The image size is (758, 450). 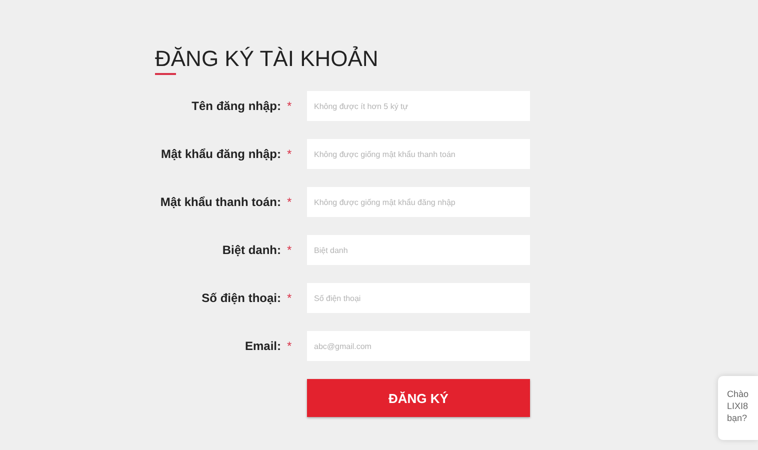 What do you see at coordinates (737, 418) in the screenshot?
I see `chat-text: bạn?` at bounding box center [737, 418].